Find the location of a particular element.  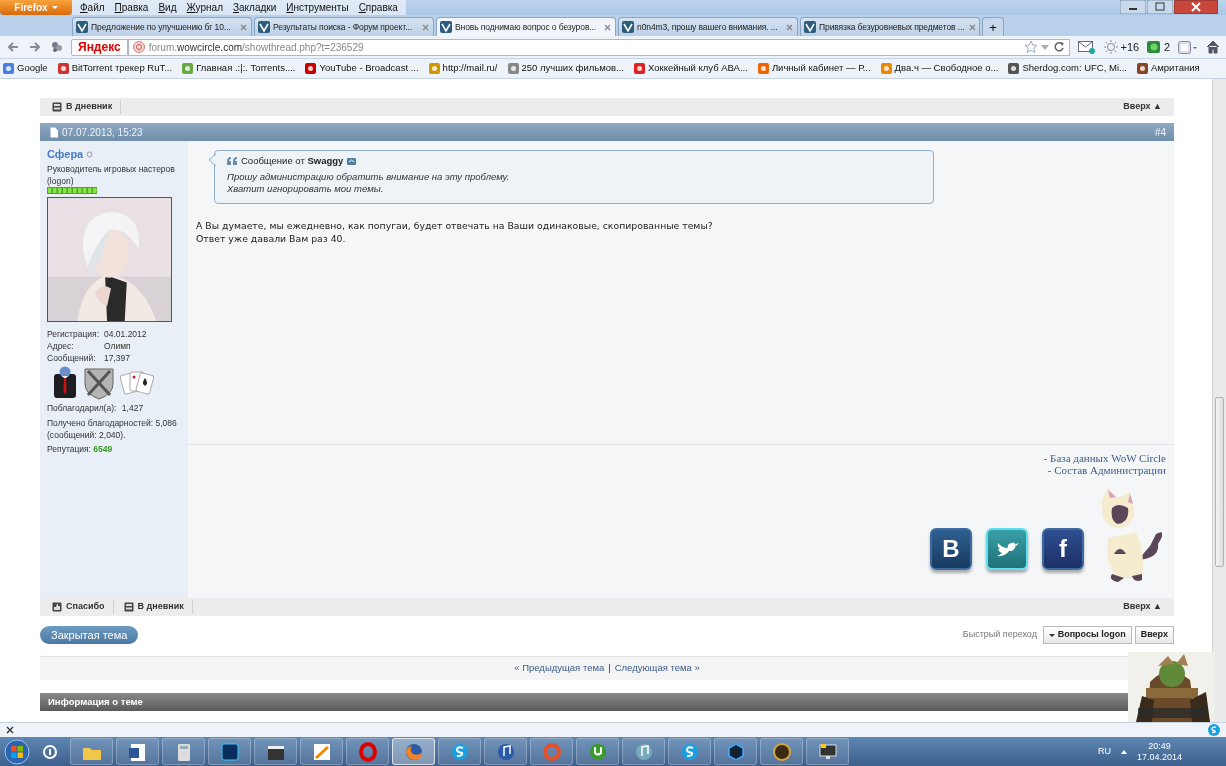

close-icon is located at coordinates (10, 730).